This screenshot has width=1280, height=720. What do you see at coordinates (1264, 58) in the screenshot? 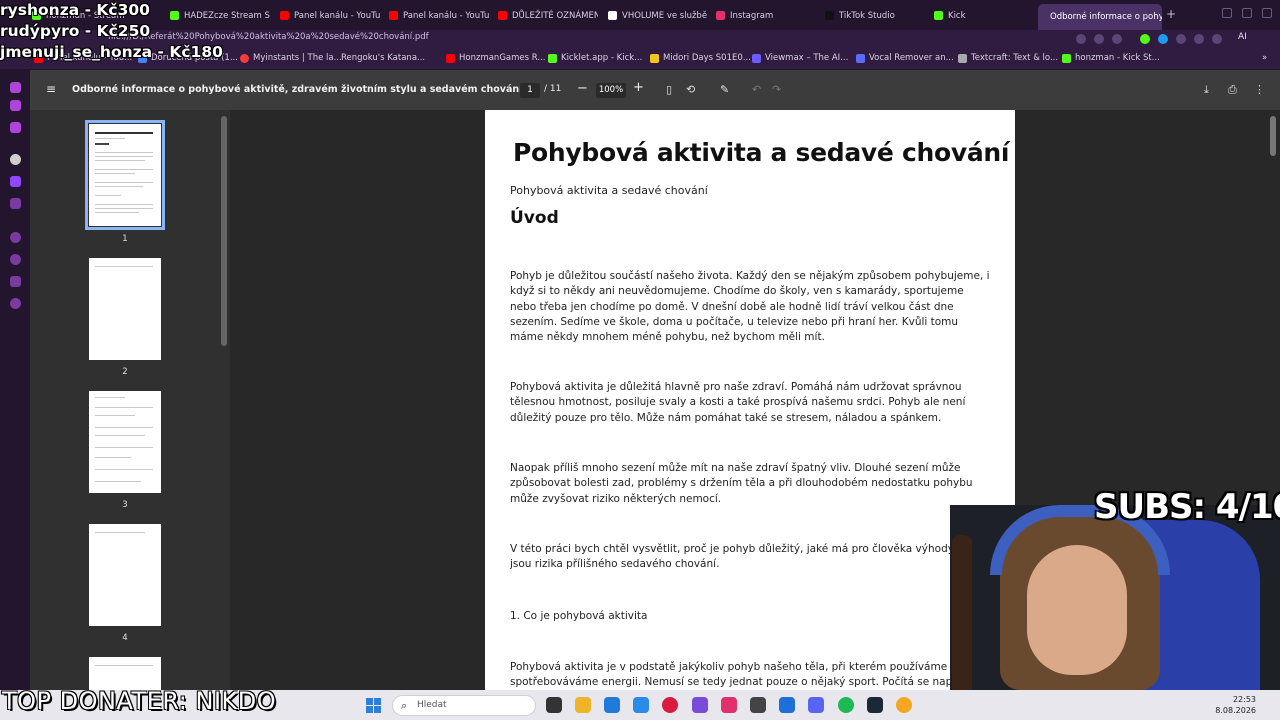
I see `more-bookmarks-icon: »` at bounding box center [1264, 58].